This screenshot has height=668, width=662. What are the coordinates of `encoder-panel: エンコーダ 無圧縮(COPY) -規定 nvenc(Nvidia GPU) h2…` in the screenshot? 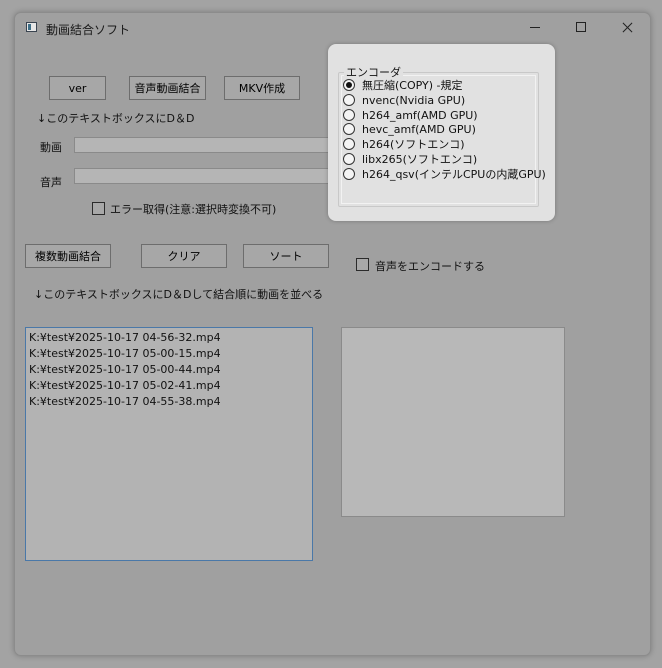 It's located at (441, 132).